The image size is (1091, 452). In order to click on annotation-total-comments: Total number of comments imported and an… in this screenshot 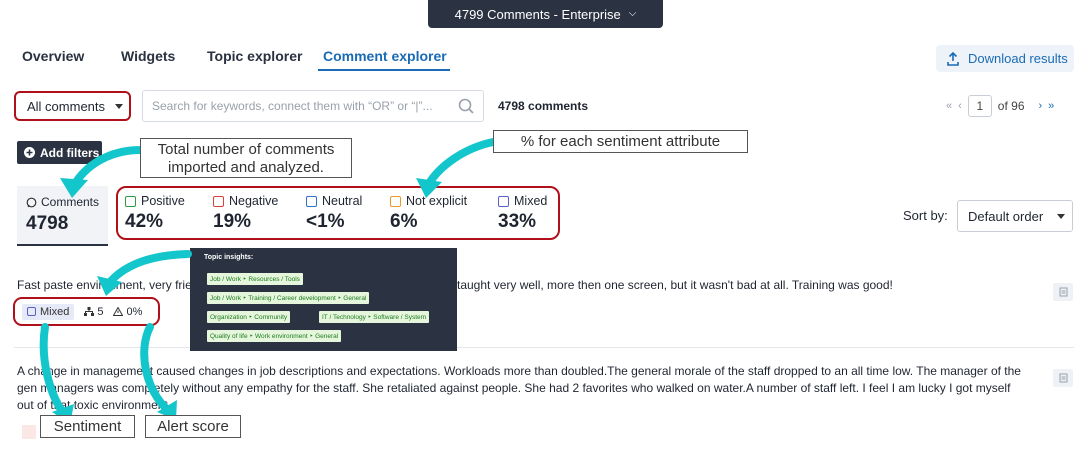, I will do `click(246, 158)`.